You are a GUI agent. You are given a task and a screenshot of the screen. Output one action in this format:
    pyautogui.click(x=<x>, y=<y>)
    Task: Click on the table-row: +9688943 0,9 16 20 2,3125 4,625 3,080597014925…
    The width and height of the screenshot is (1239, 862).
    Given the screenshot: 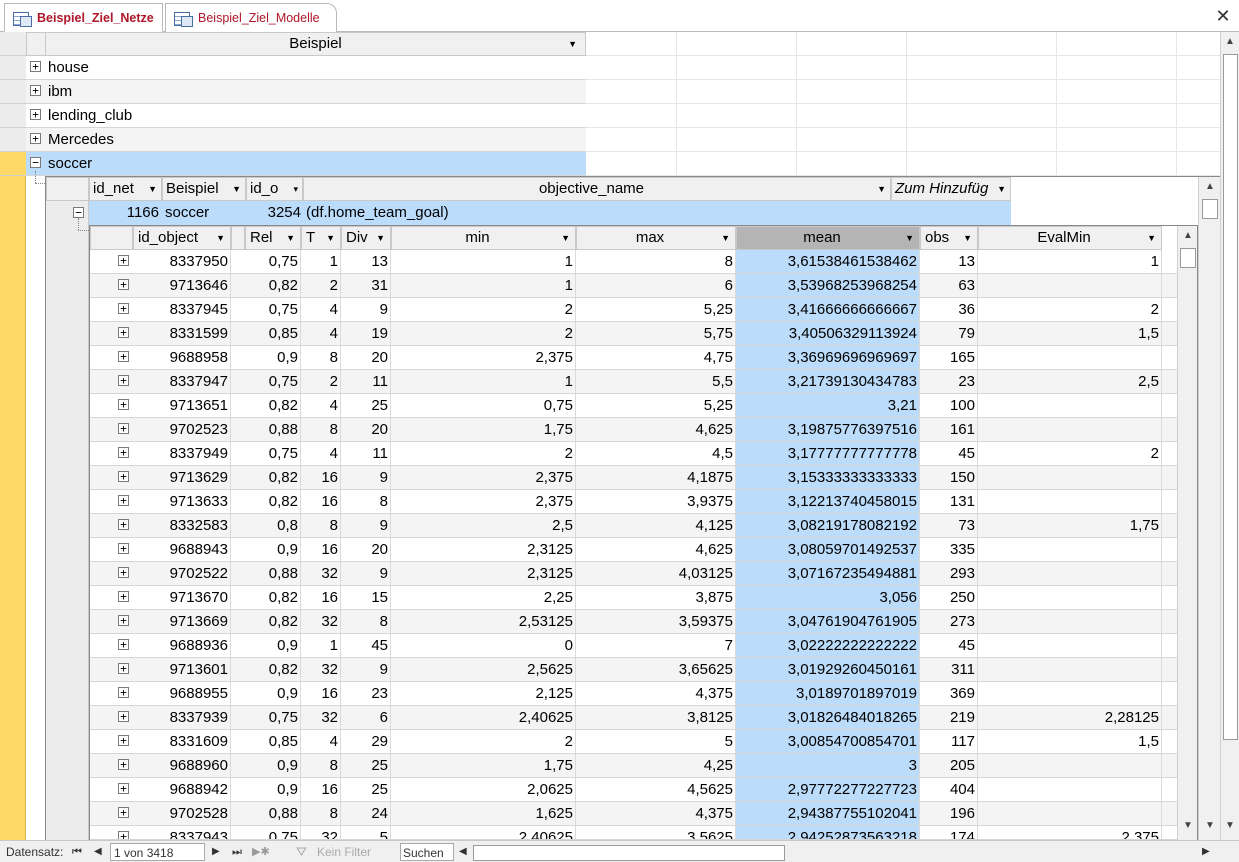 What is the action you would take?
    pyautogui.click(x=633, y=550)
    